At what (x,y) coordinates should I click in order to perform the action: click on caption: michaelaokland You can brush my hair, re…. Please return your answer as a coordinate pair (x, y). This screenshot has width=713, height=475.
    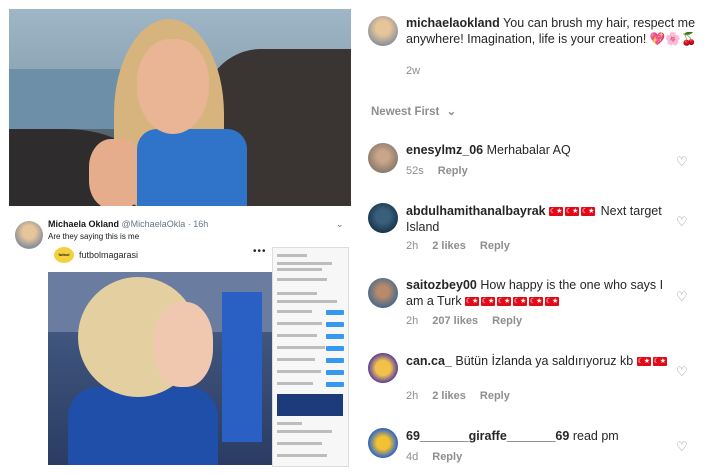
    Looking at the image, I should click on (553, 31).